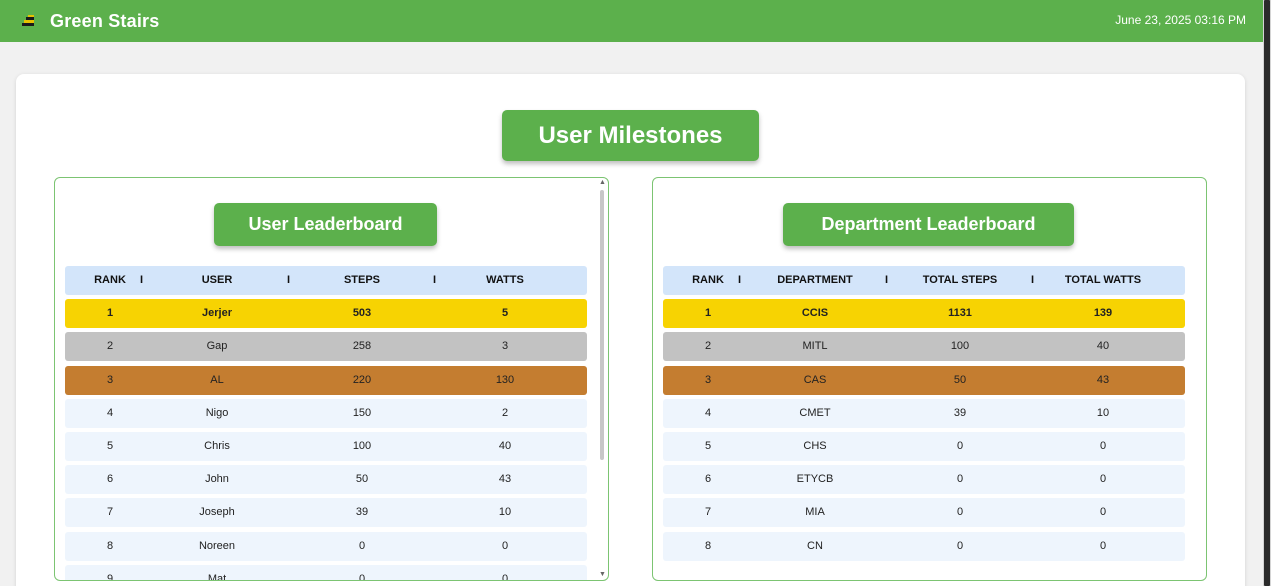  Describe the element at coordinates (928, 224) in the screenshot. I see `department-leaderboard-title: Department Leaderboard` at that location.